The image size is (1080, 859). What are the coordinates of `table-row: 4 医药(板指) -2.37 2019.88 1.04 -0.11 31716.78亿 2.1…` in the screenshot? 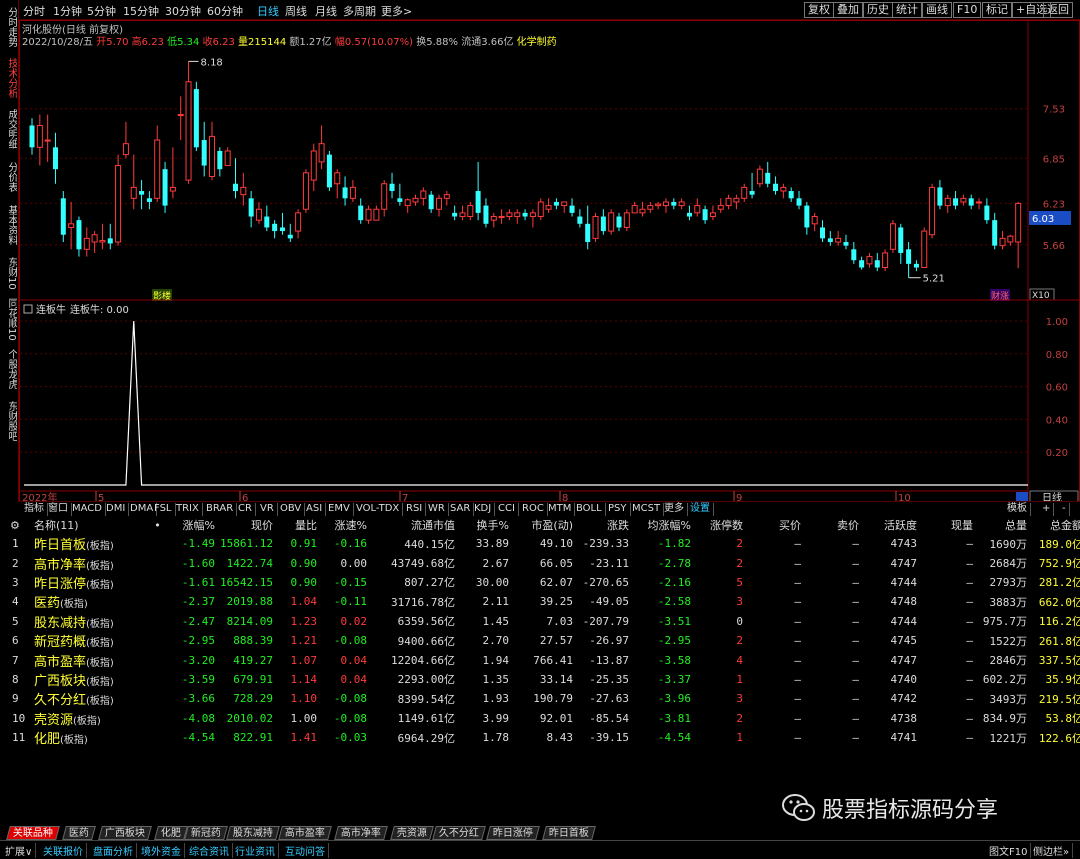 It's located at (540, 601).